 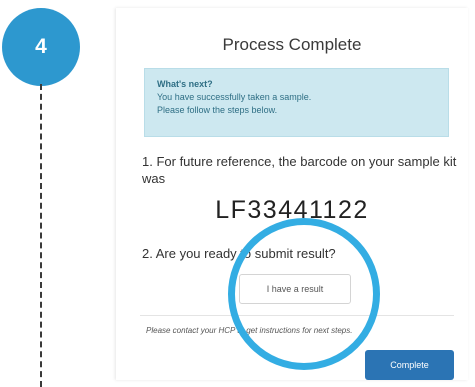 I want to click on barcode-value: LF33441122, so click(x=292, y=210).